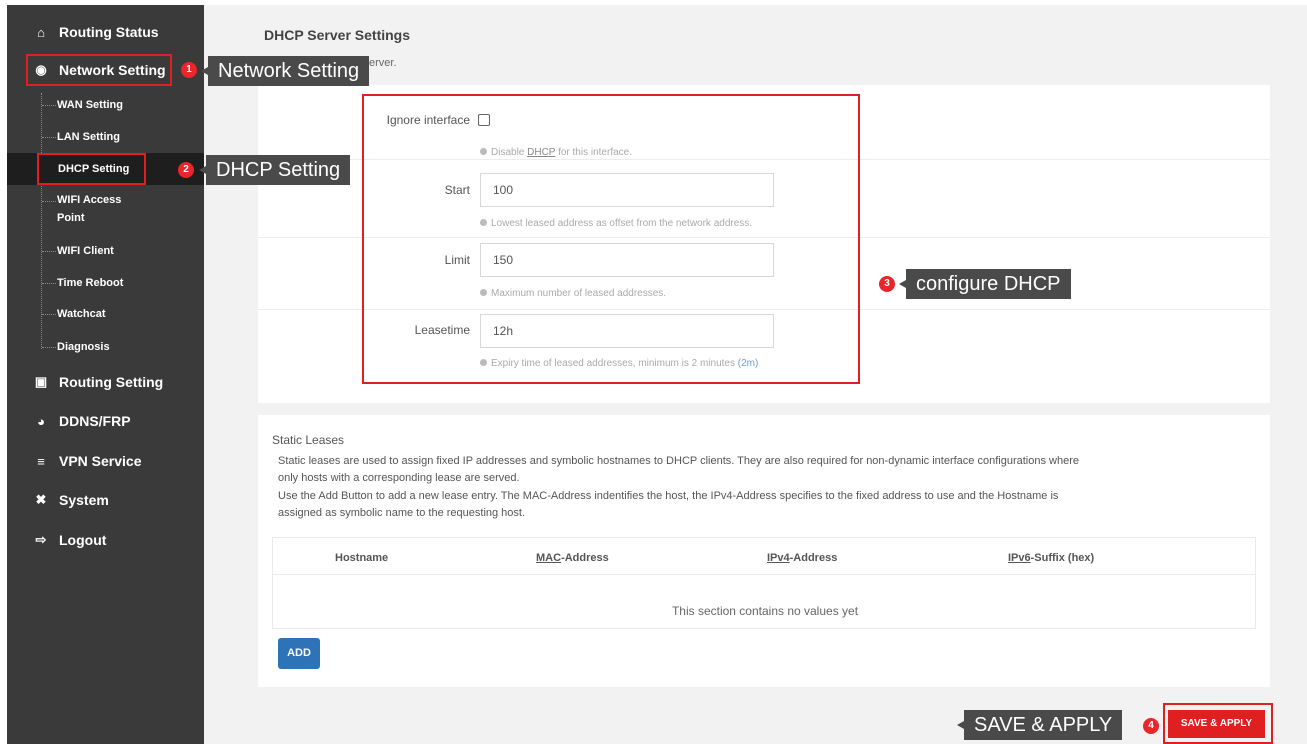 Image resolution: width=1307 pixels, height=744 pixels. Describe the element at coordinates (41, 381) in the screenshot. I see `calendar-icon: ▣` at that location.